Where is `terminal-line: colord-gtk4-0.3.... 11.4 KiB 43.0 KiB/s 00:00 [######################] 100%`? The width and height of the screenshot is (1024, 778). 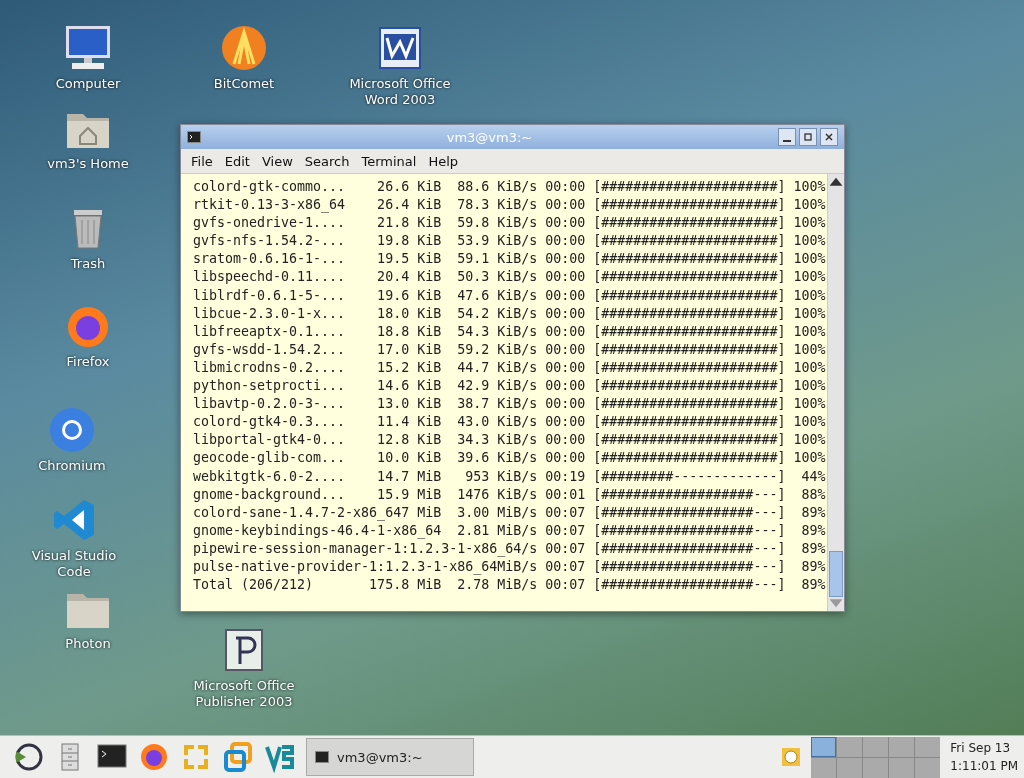 terminal-line: colord-gtk4-0.3.... 11.4 KiB 43.0 KiB/s 00:00 [######################] 100% is located at coordinates (509, 422).